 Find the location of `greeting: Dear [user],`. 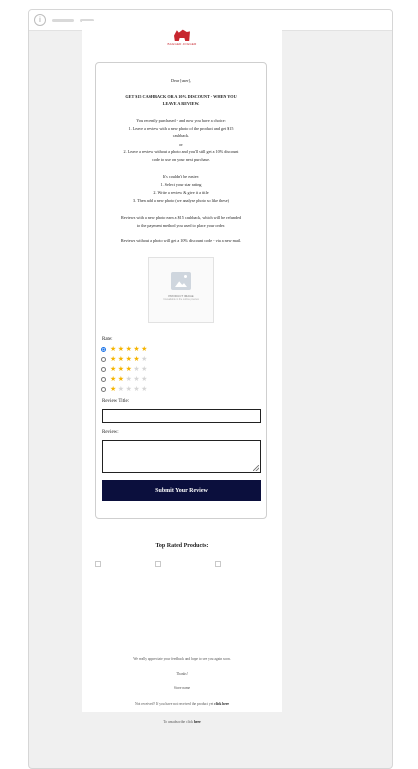

greeting: Dear [user], is located at coordinates (181, 80).